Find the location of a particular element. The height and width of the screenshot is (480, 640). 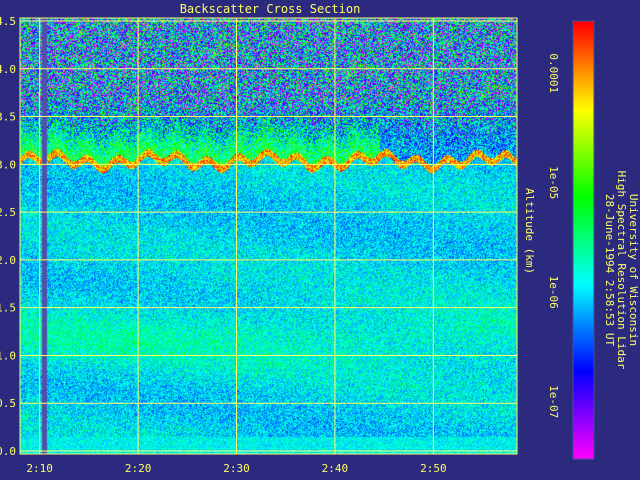

x-tick-label: 2:30 is located at coordinates (236, 468).